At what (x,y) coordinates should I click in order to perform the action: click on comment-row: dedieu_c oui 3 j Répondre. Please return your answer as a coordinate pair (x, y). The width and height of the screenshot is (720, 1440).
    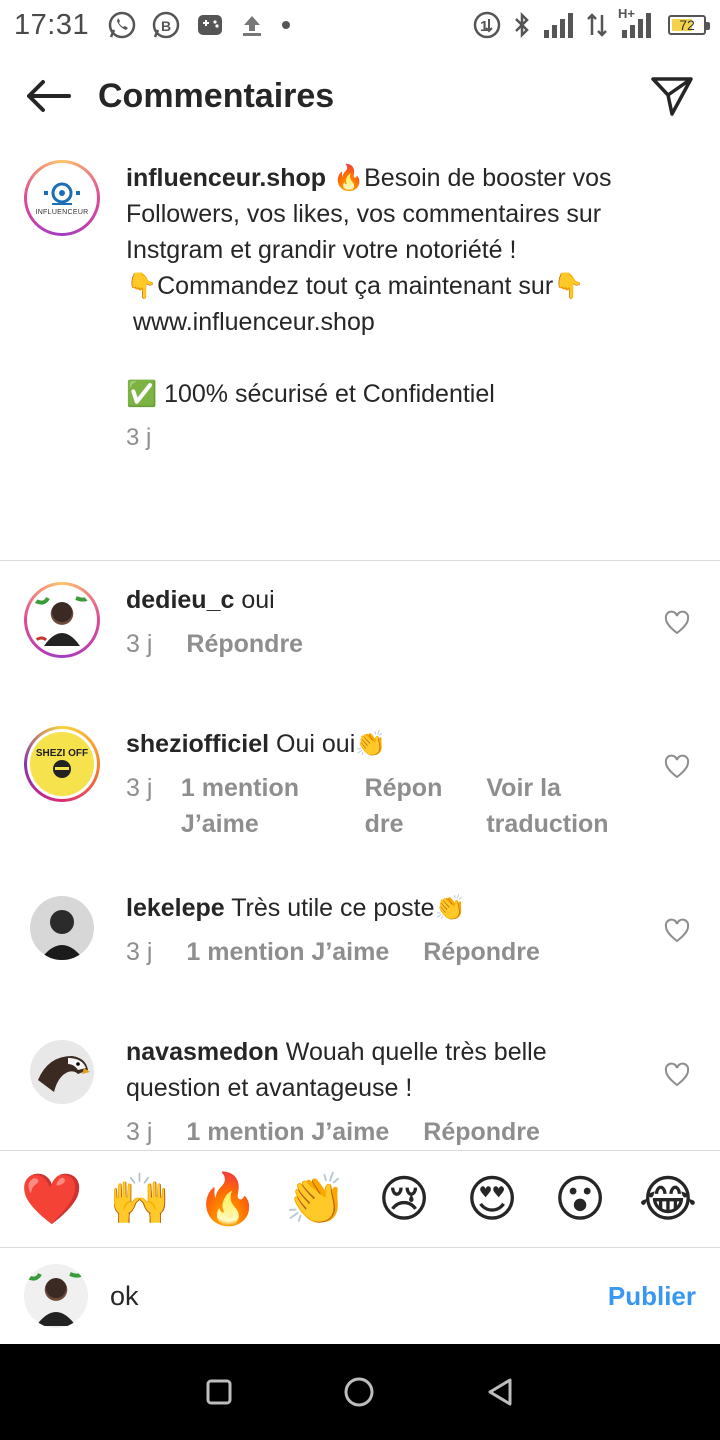
    Looking at the image, I should click on (360, 622).